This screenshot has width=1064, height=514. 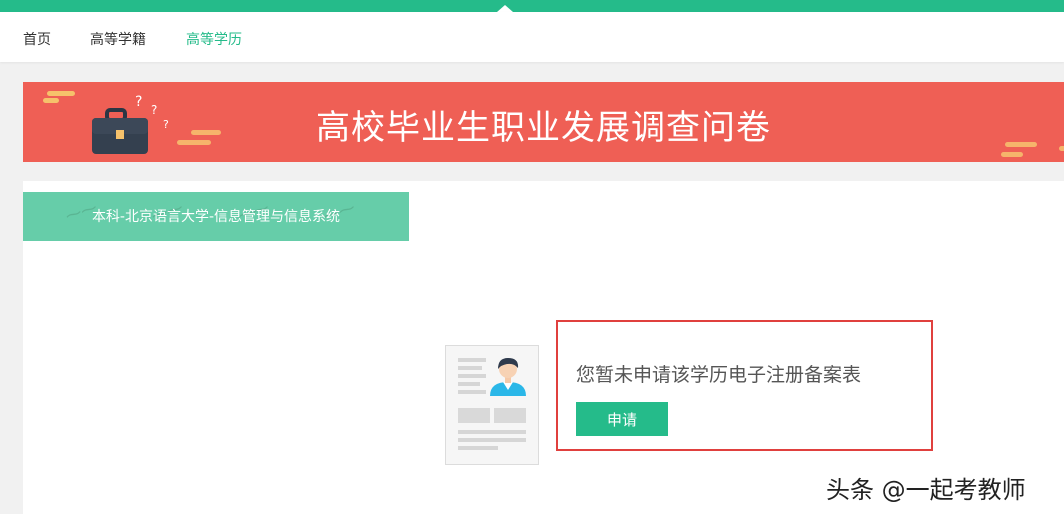 I want to click on no-application-notice: 您暂未申请该学历电子注册备案表, so click(x=719, y=375).